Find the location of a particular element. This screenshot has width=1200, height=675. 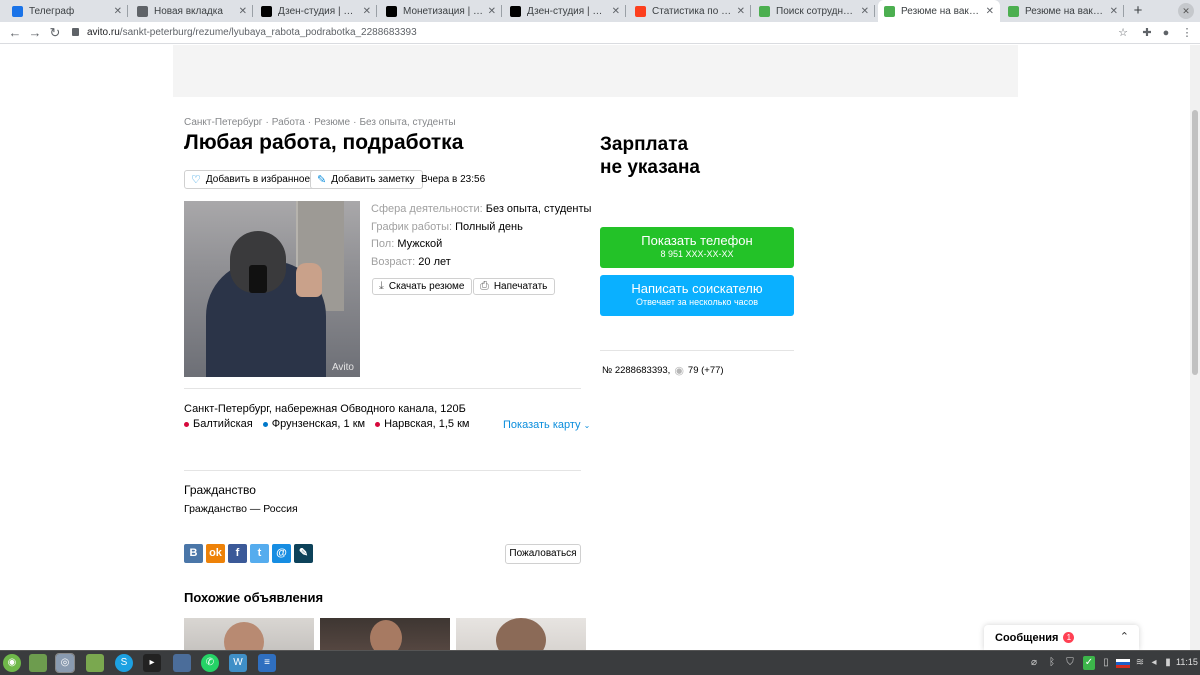

bluetooth-icon: ᛒ is located at coordinates (1052, 663).